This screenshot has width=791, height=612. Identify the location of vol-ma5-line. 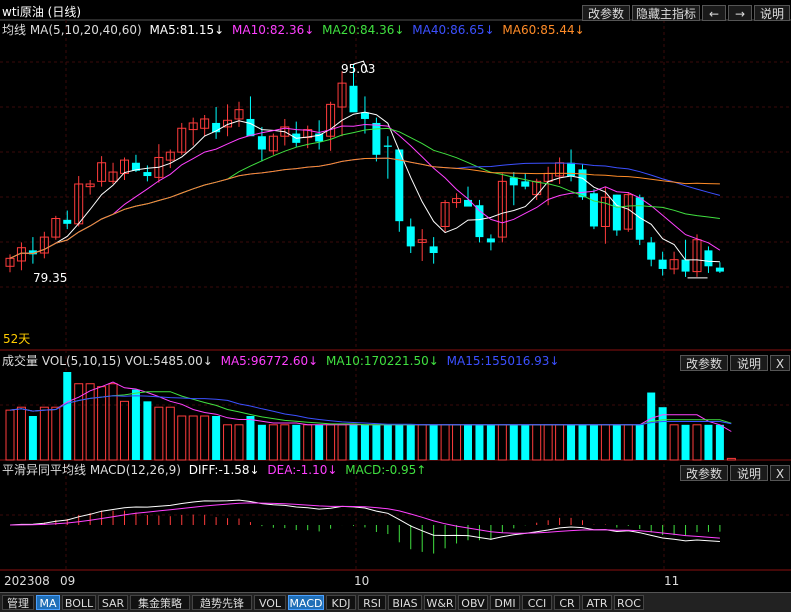
(370, 406).